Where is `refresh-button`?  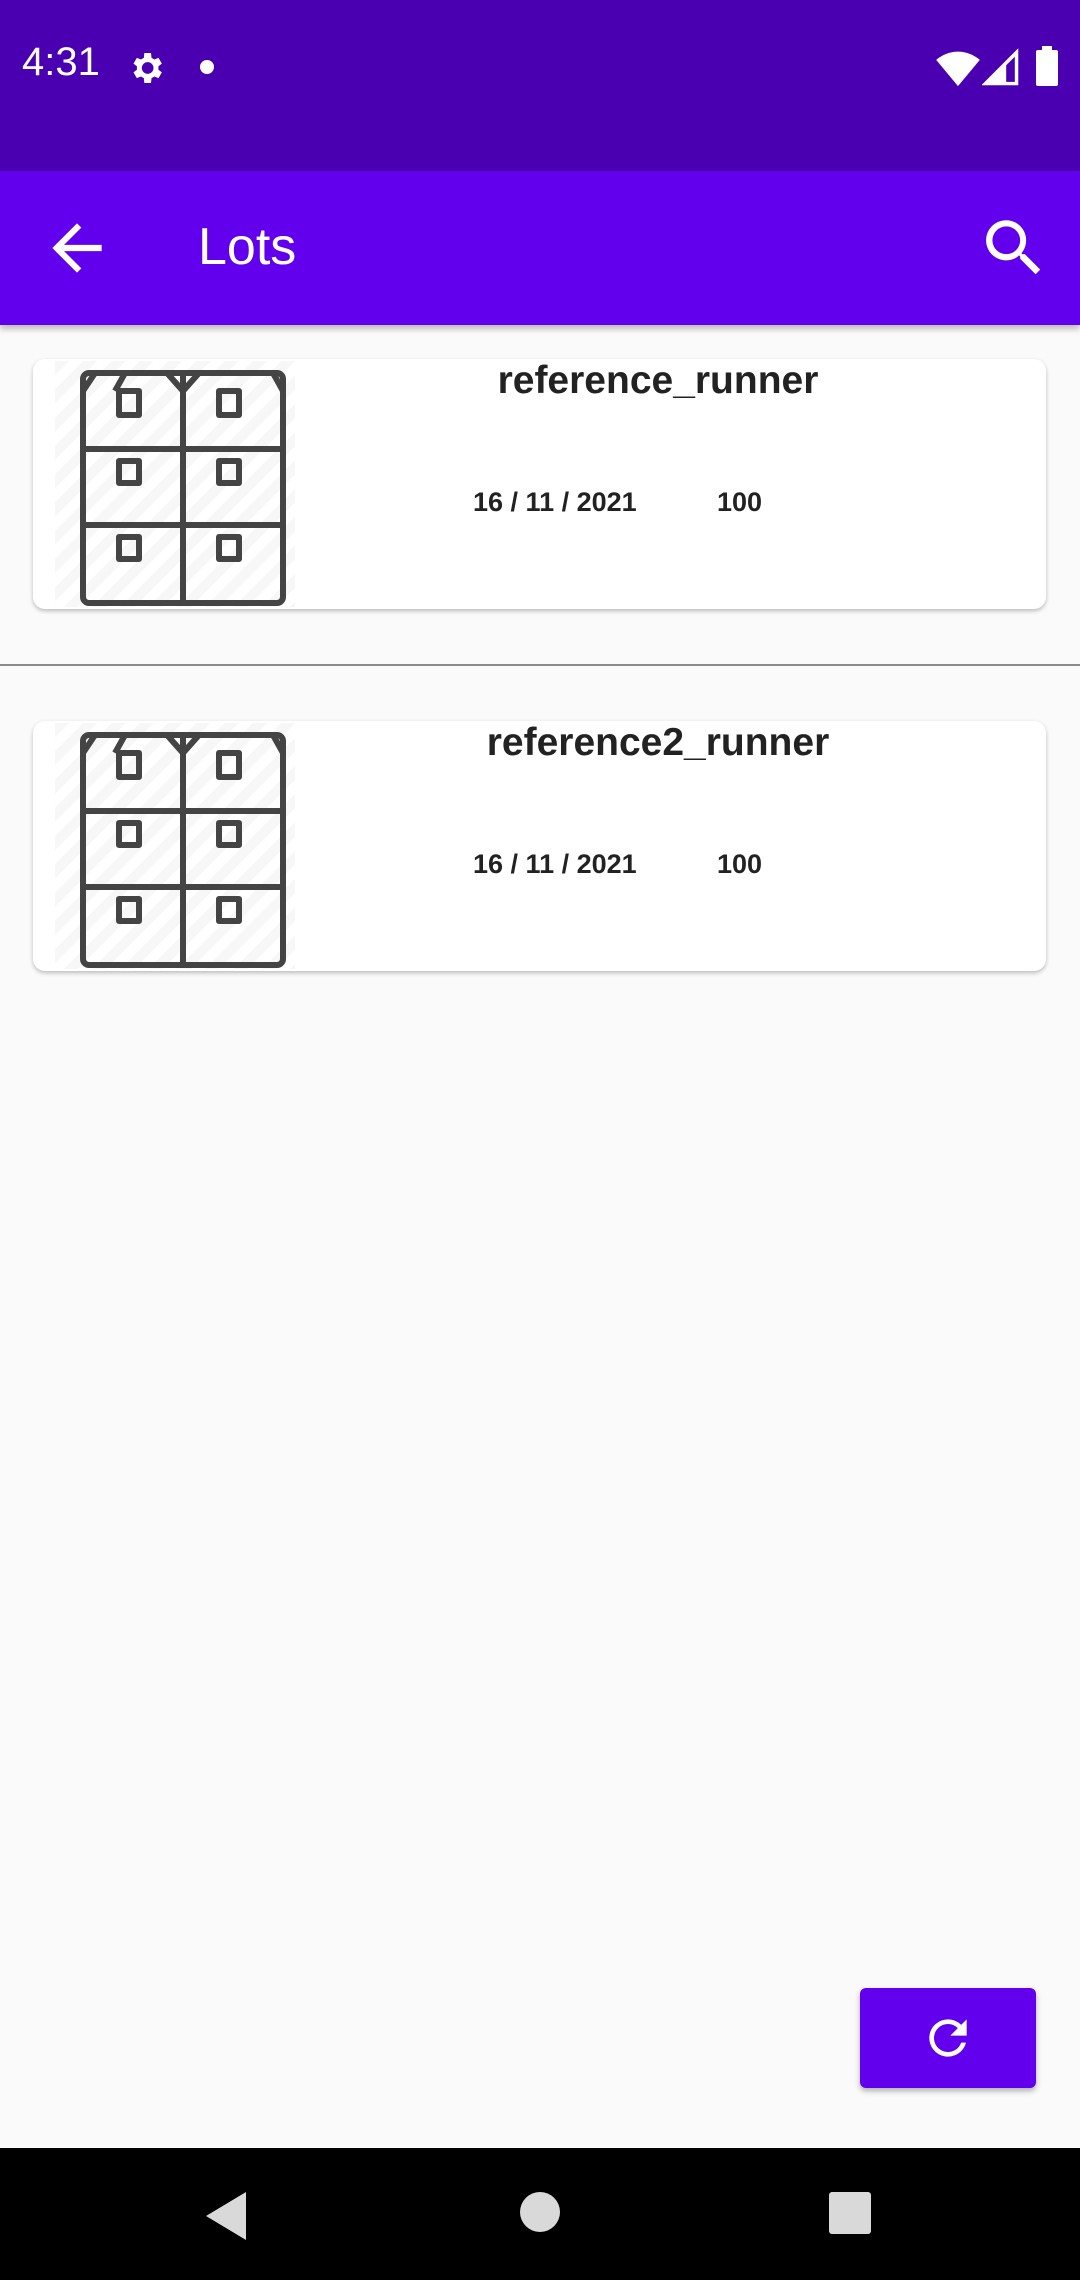
refresh-button is located at coordinates (948, 2038).